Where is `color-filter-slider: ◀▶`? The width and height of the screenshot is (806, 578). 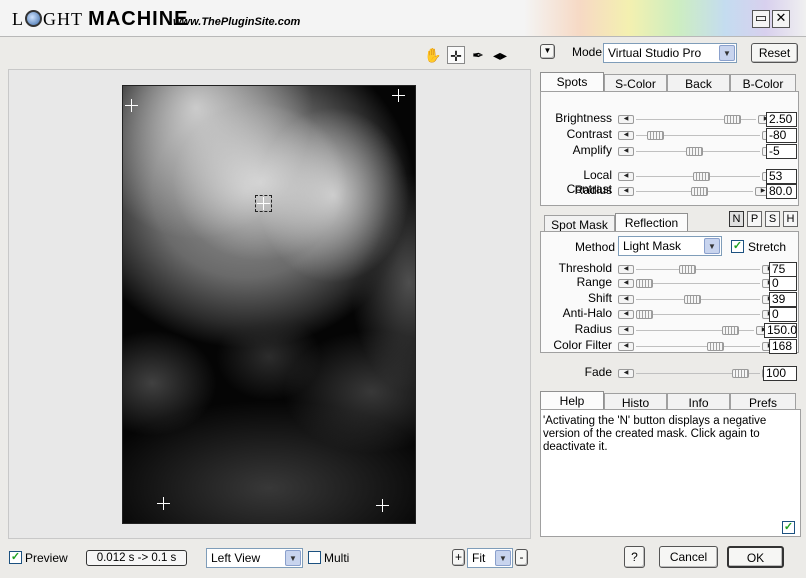
color-filter-slider: ◀▶ is located at coordinates (698, 346).